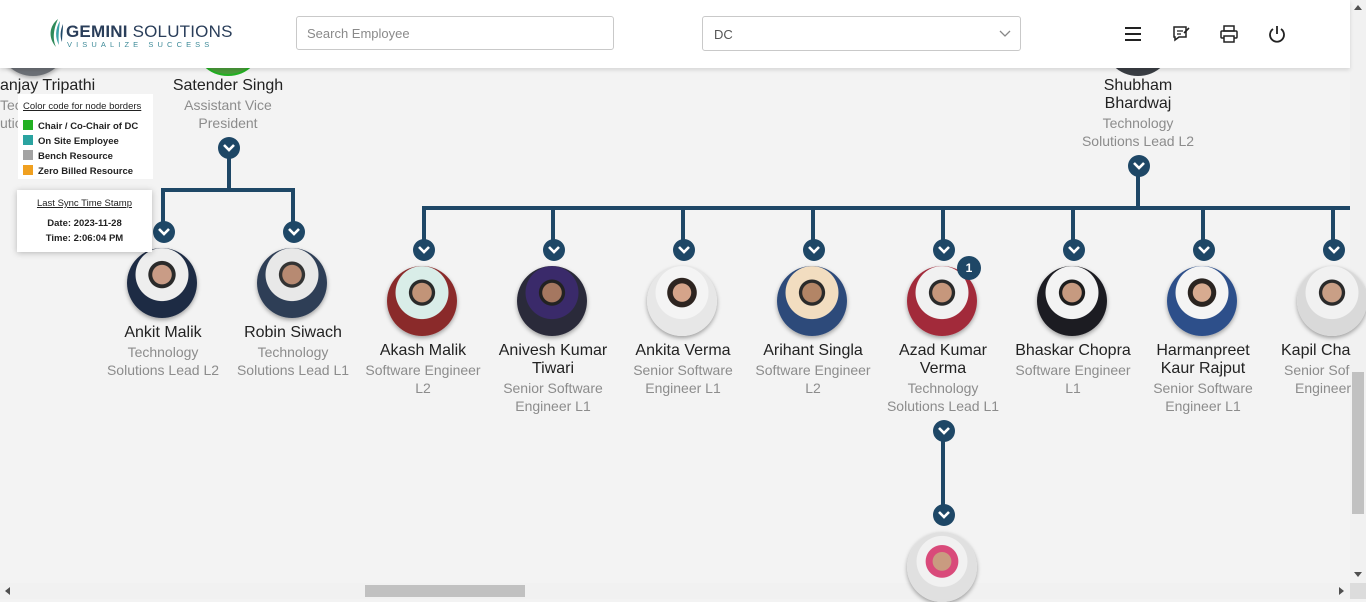 This screenshot has height=602, width=1366. Describe the element at coordinates (140, 44) in the screenshot. I see `logo-tagline: VISUALIZE SUCCESS` at that location.